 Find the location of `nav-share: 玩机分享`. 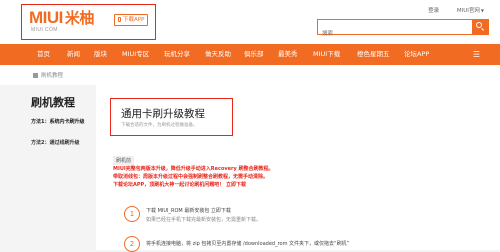

nav-share: 玩机分享 is located at coordinates (177, 54).